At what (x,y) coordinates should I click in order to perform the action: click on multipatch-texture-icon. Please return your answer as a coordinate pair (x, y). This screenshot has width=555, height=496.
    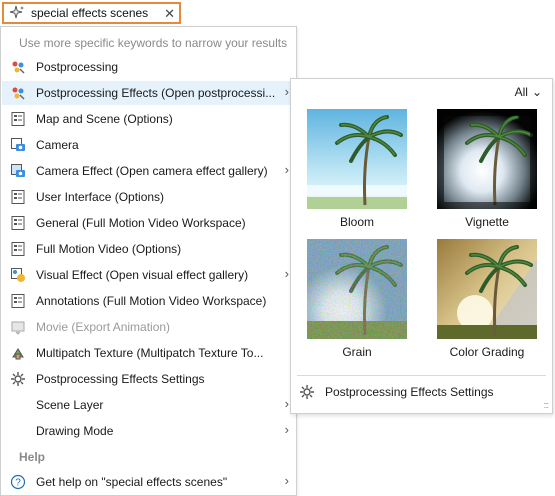
    Looking at the image, I should click on (18, 353).